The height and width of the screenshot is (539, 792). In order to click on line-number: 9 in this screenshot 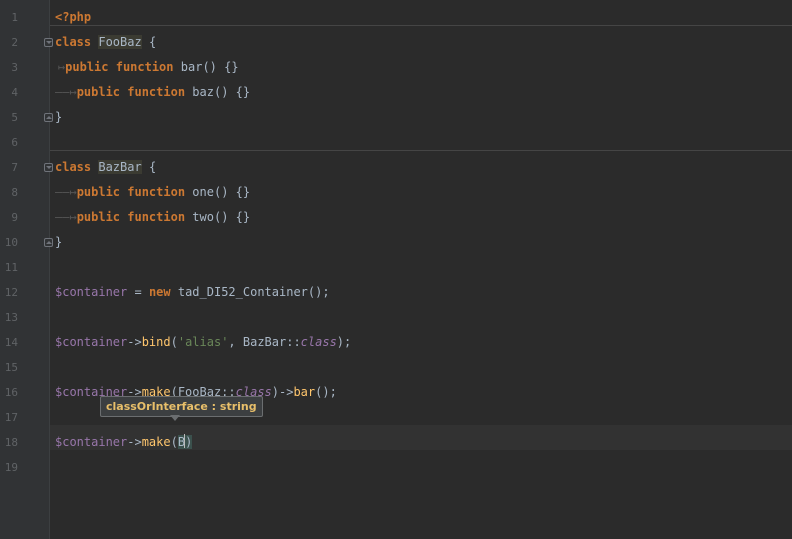, I will do `click(14, 217)`.